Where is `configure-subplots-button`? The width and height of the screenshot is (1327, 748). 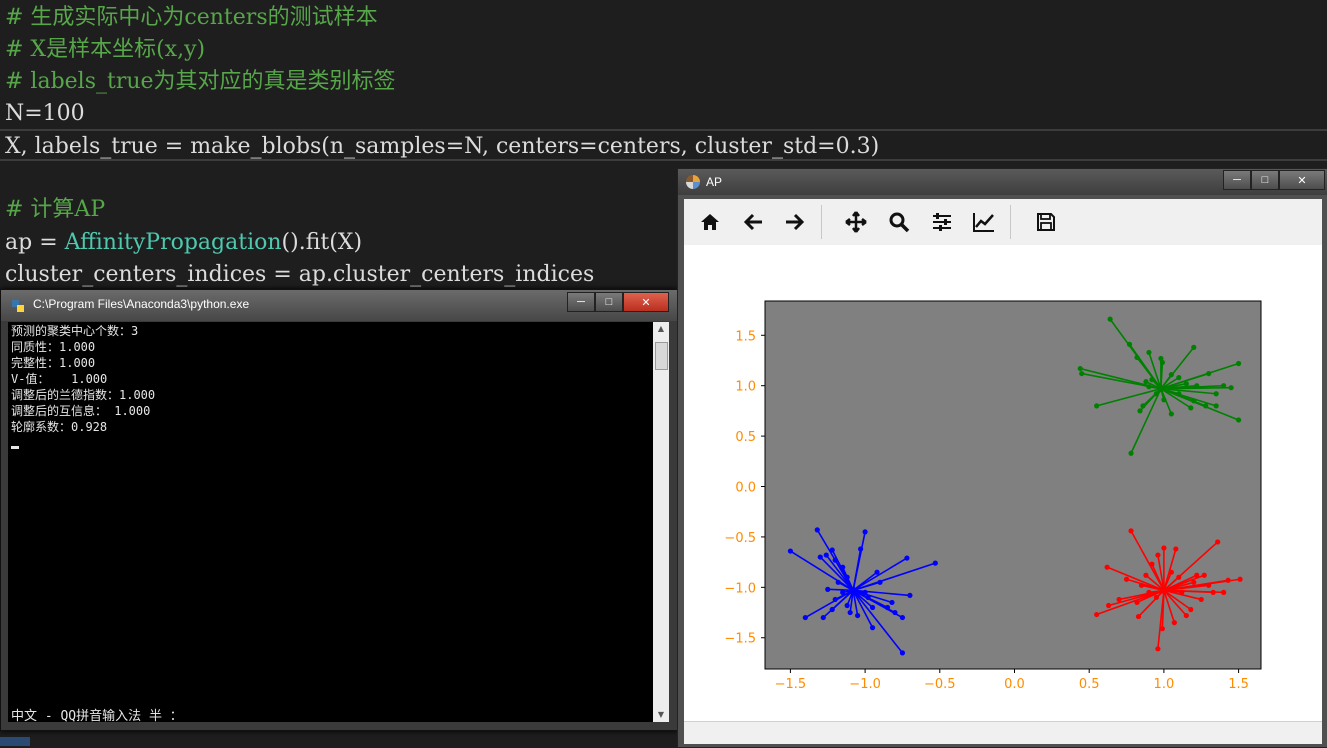 configure-subplots-button is located at coordinates (942, 222).